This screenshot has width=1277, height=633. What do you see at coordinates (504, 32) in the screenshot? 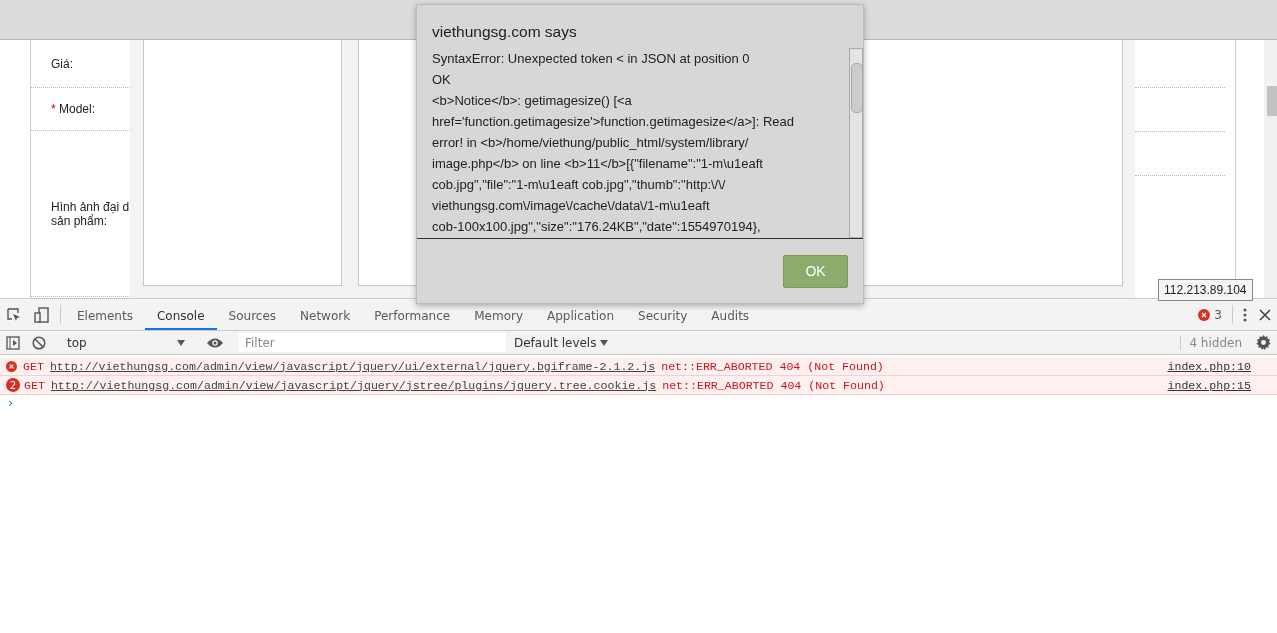
I see `dialog-title: viethungsg.com says` at bounding box center [504, 32].